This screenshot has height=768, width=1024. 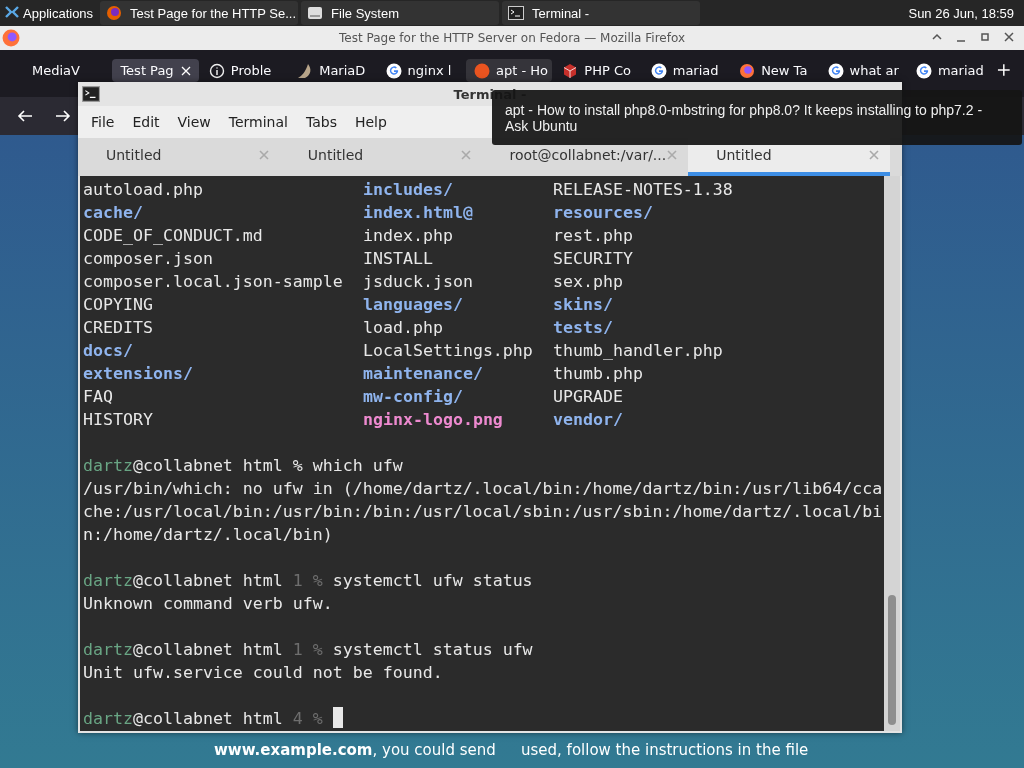 I want to click on file-name: thumb.php, so click(x=598, y=373).